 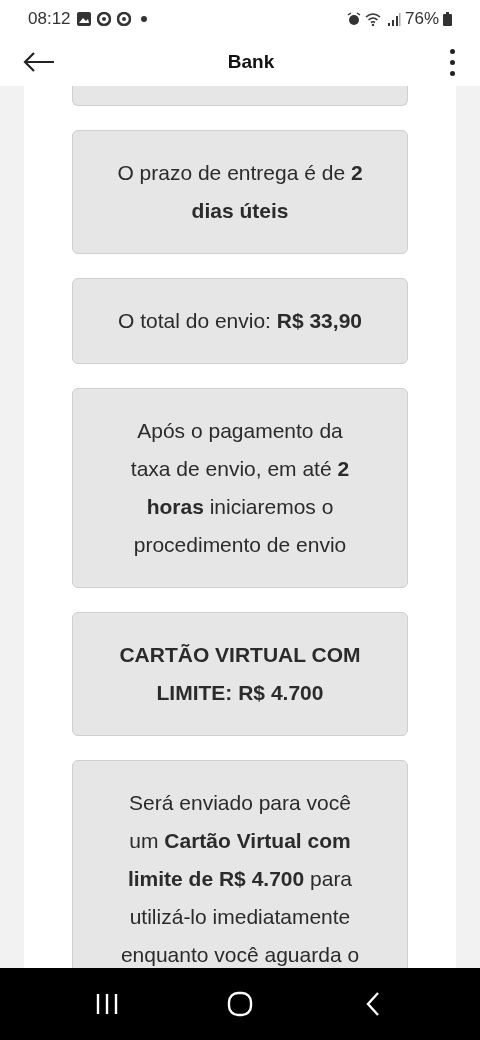 I want to click on card-text: Será enviado para você um Cartão Virtual com limite de R$ 4.700 para utilizá-lo imediatamente enquanto você aguarda o, so click(x=240, y=879).